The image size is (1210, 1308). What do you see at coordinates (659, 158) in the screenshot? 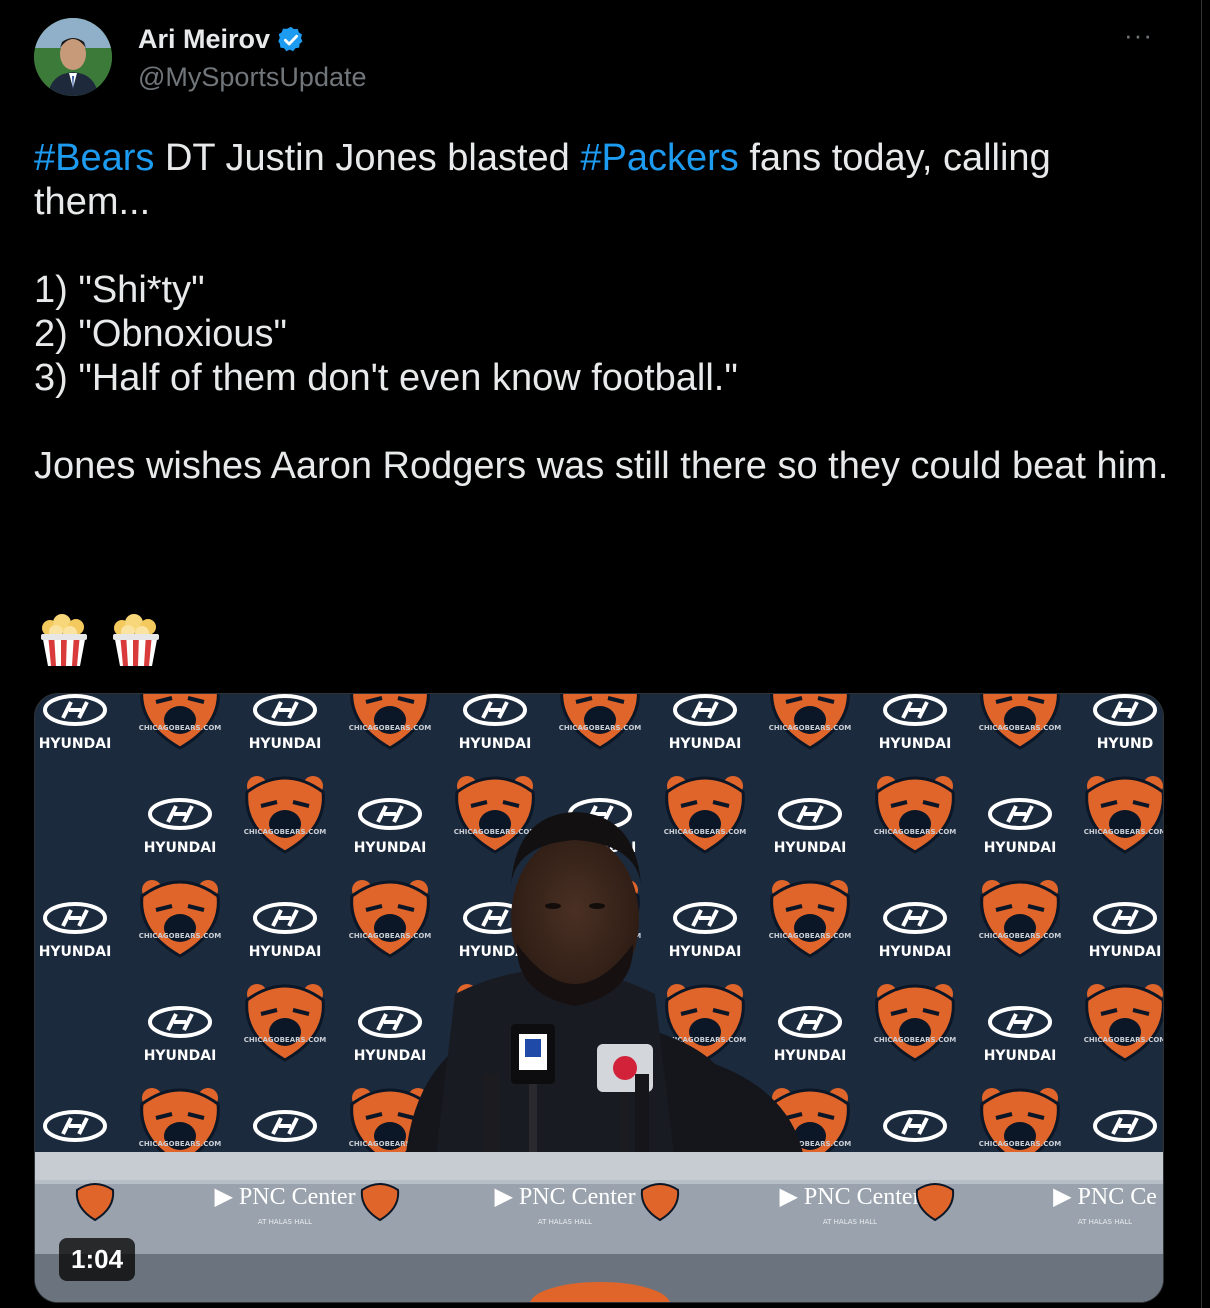
I see `hashtag-packers-link: #Packers` at bounding box center [659, 158].